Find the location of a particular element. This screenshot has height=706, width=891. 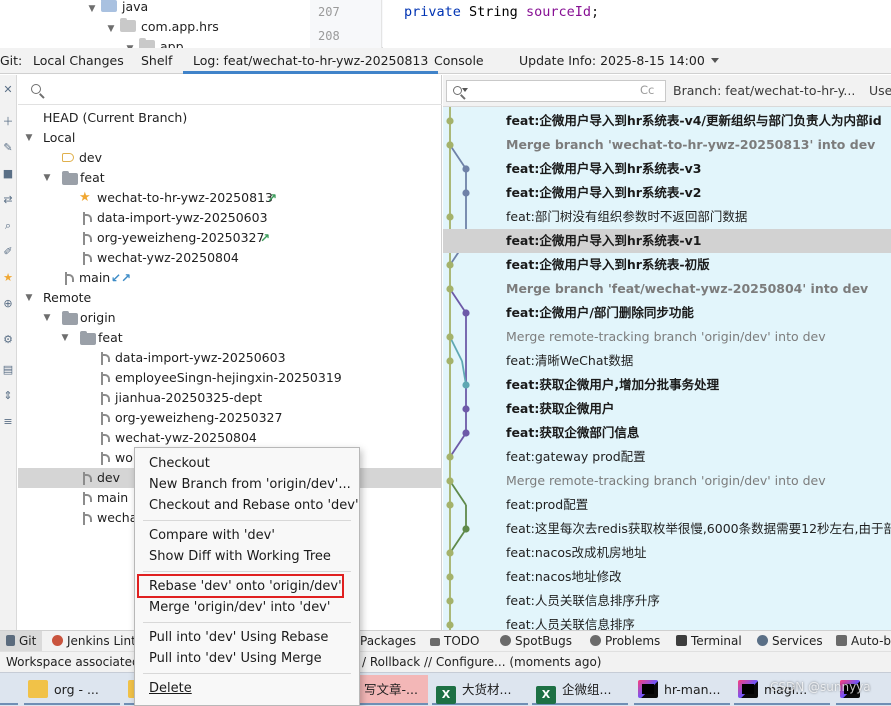

tool-window-services: Services is located at coordinates (790, 641).